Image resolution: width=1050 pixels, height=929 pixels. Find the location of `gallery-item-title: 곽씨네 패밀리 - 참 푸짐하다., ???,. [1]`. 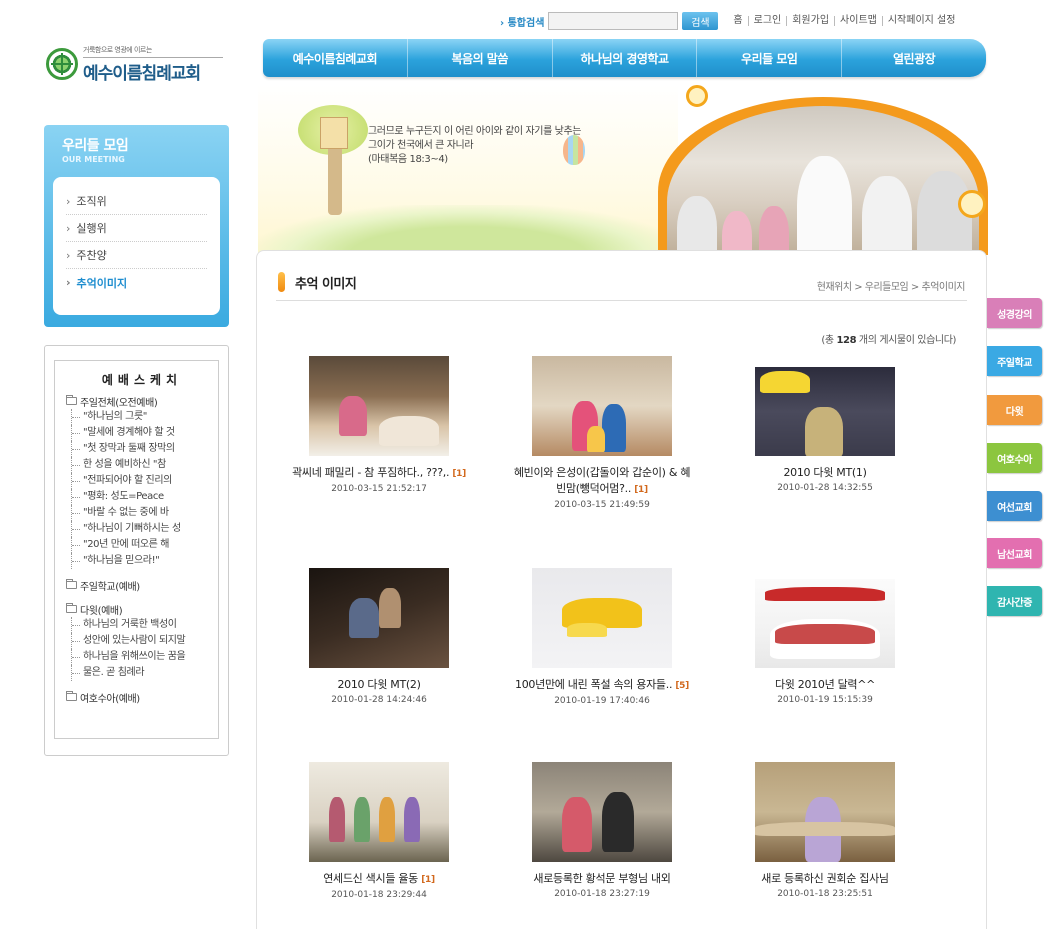

gallery-item-title: 곽씨네 패밀리 - 참 푸짐하다., ???,. [1] is located at coordinates (379, 473).